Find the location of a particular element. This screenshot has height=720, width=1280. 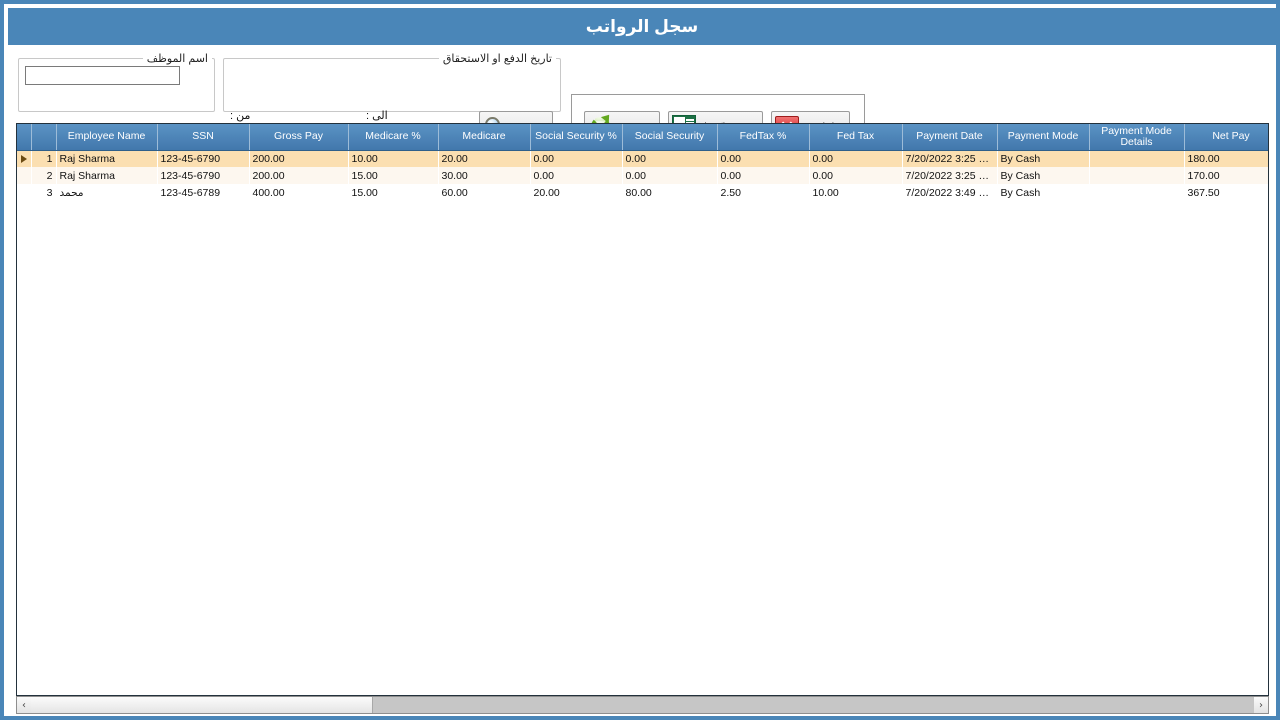

column-header-ssn: SSN is located at coordinates (203, 137).